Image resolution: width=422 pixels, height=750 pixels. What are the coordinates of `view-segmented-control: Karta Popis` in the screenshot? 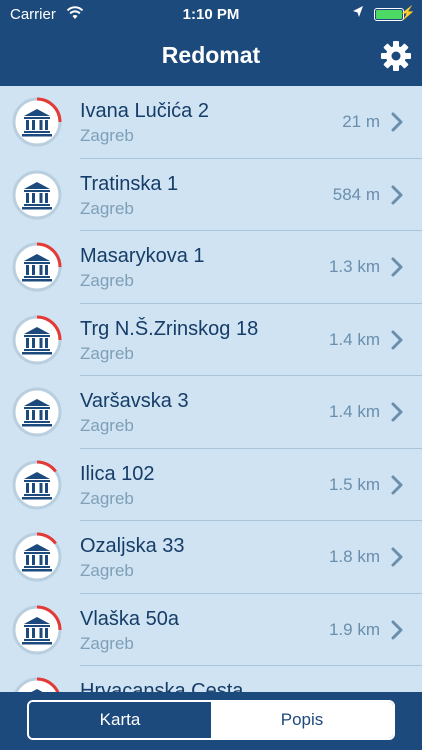 It's located at (211, 720).